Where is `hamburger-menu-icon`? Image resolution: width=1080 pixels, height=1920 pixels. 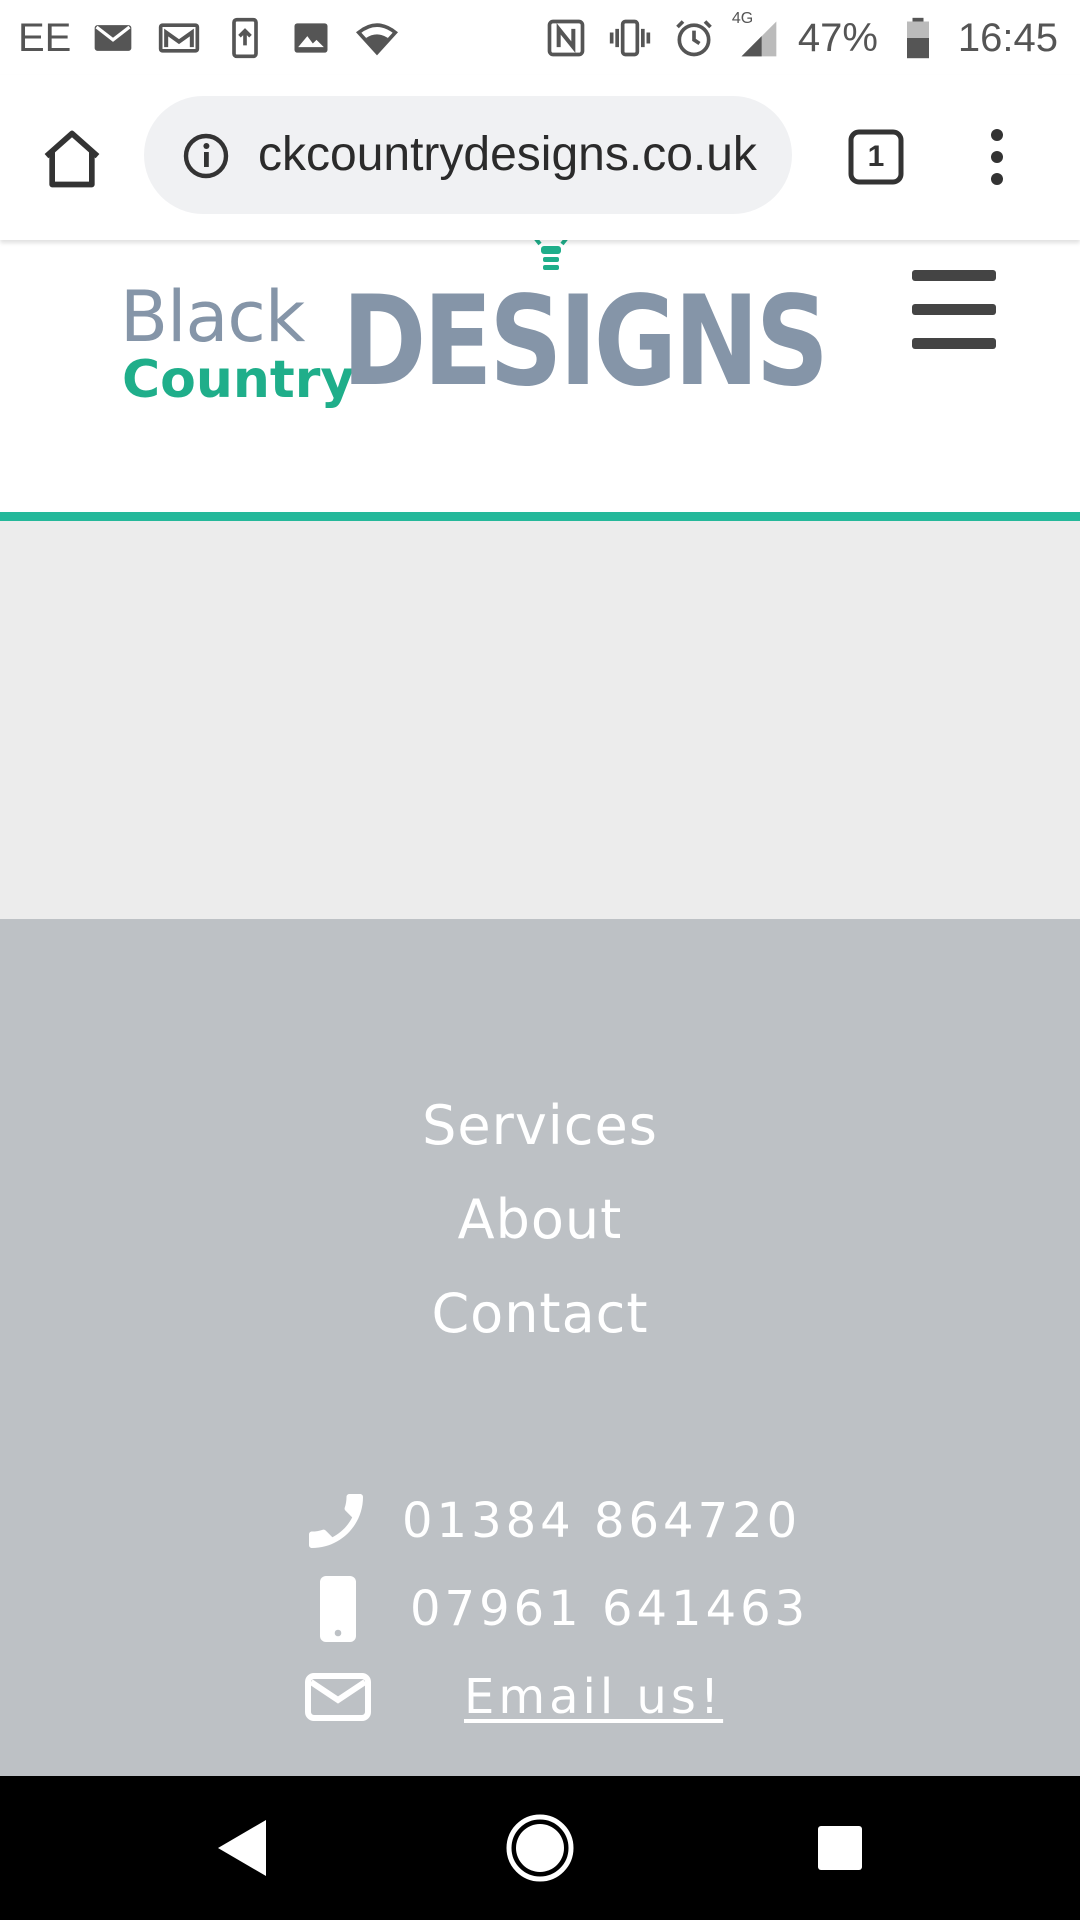 hamburger-menu-icon is located at coordinates (954, 309).